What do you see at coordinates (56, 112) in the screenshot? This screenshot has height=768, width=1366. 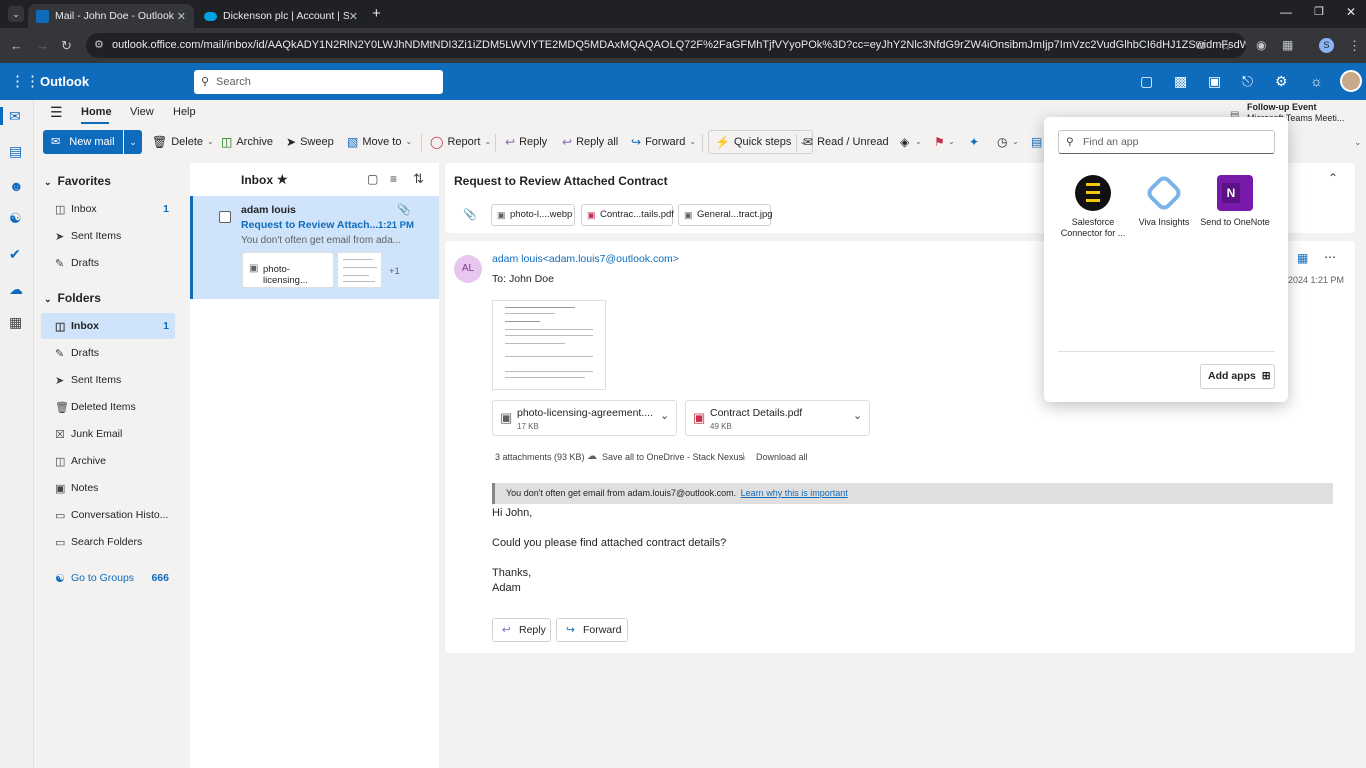 I see `hamburger-menu-icon: ☰` at bounding box center [56, 112].